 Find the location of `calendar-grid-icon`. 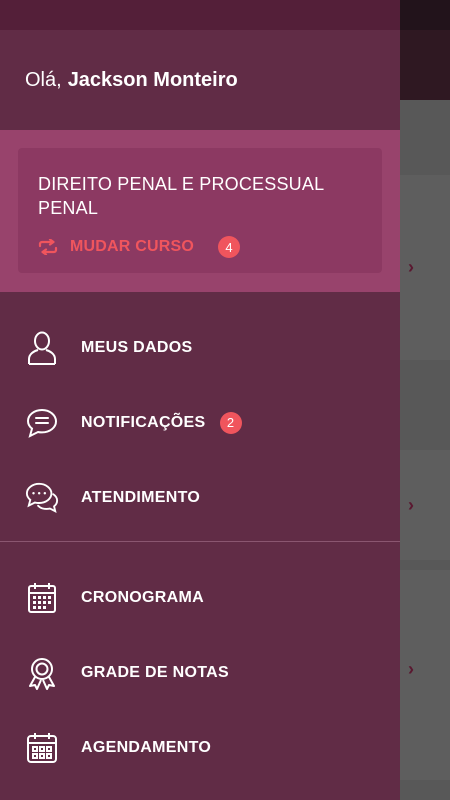

calendar-grid-icon is located at coordinates (42, 748).